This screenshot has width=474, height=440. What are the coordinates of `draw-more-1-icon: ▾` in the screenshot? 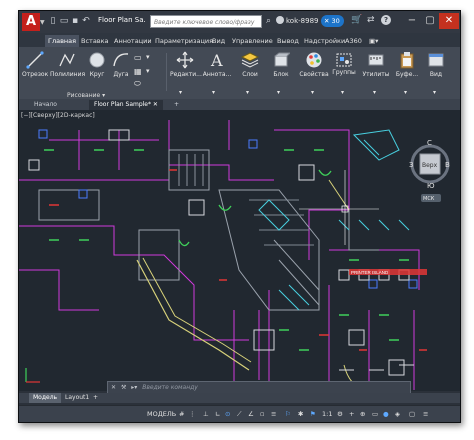 It's located at (148, 57).